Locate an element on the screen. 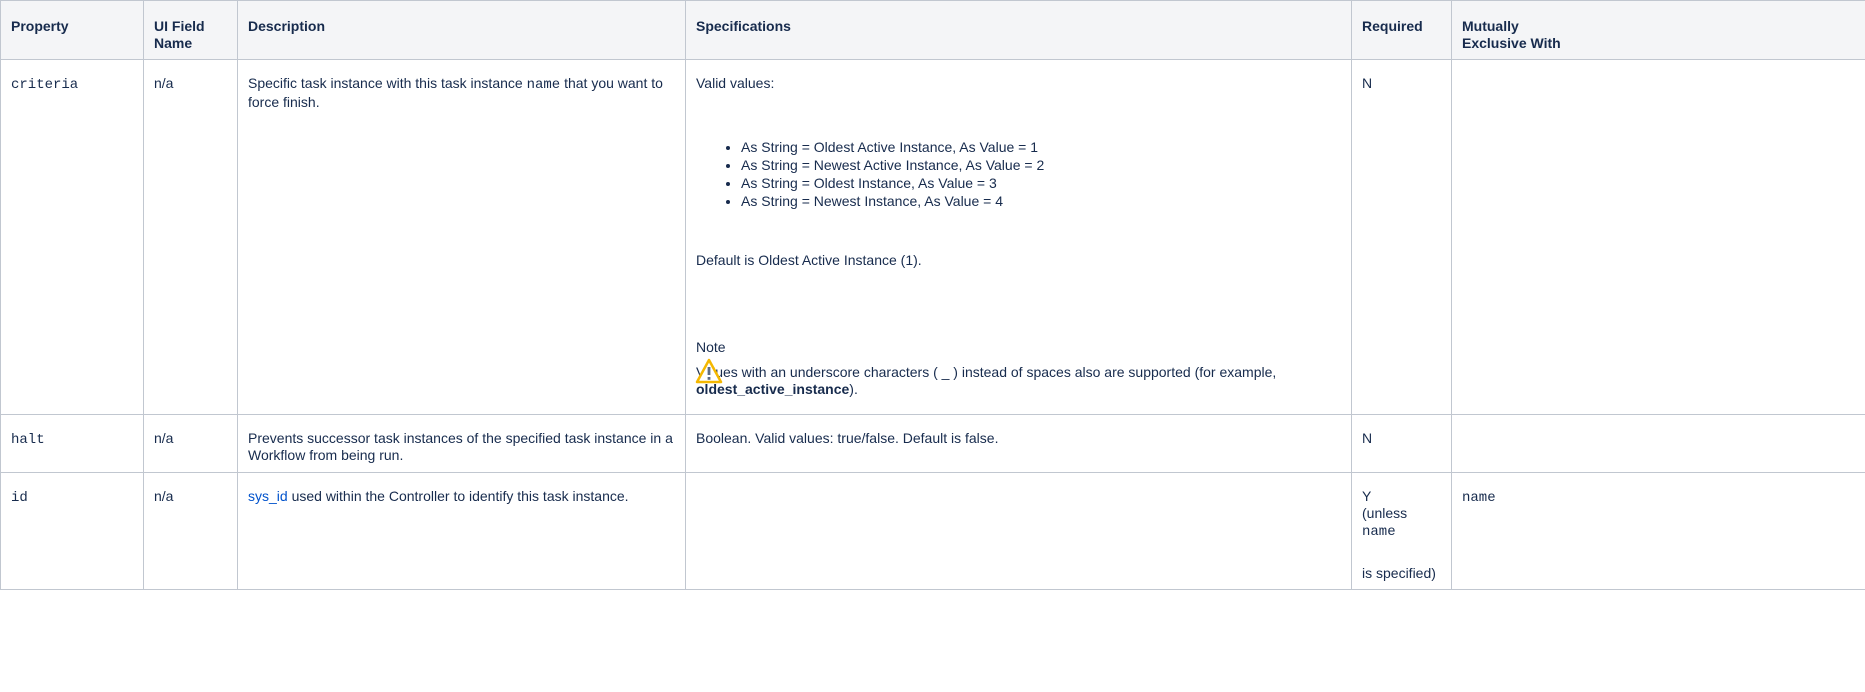 Image resolution: width=1865 pixels, height=692 pixels. required-criteria: N is located at coordinates (1401, 237).